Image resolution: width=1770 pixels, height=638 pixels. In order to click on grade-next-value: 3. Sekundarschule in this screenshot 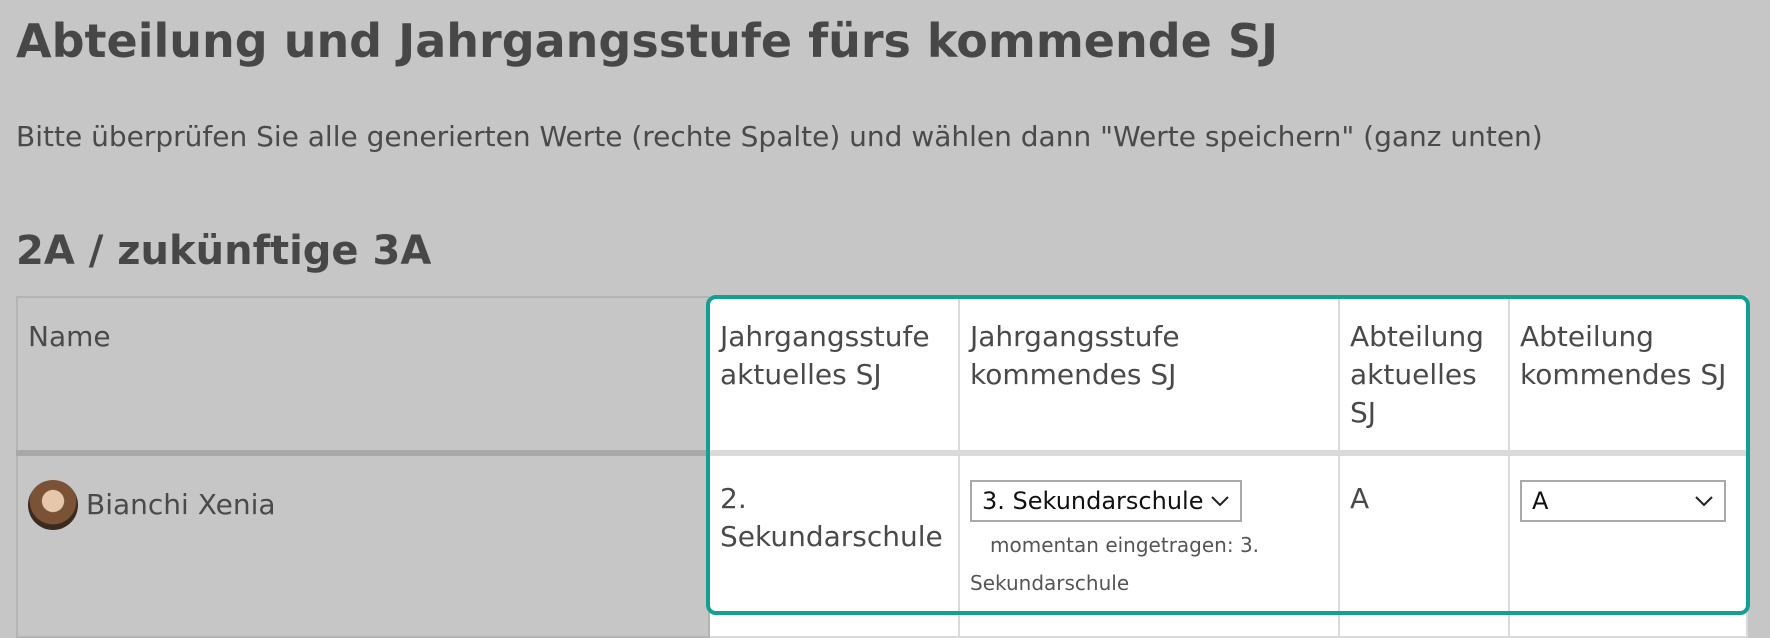, I will do `click(1093, 501)`.